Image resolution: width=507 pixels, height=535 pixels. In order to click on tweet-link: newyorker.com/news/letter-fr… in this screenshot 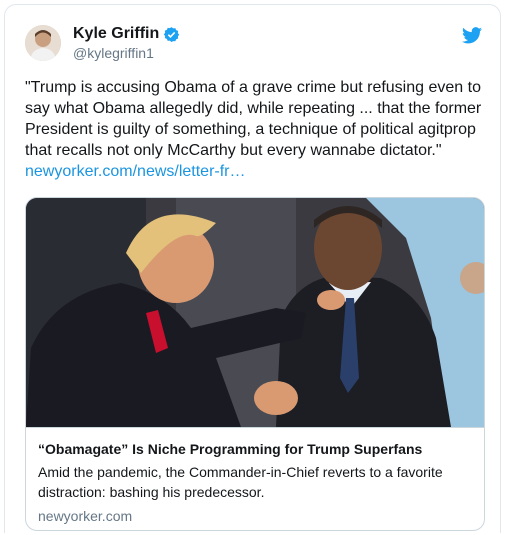, I will do `click(135, 171)`.